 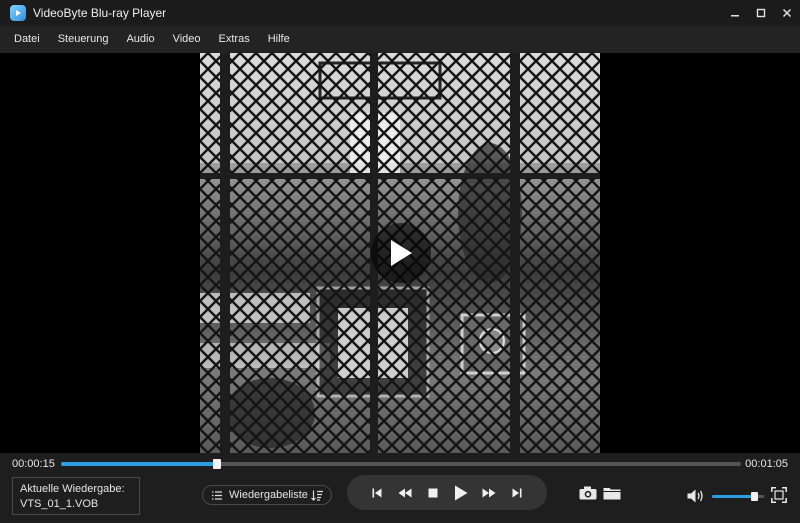 What do you see at coordinates (461, 493) in the screenshot?
I see `play-icon` at bounding box center [461, 493].